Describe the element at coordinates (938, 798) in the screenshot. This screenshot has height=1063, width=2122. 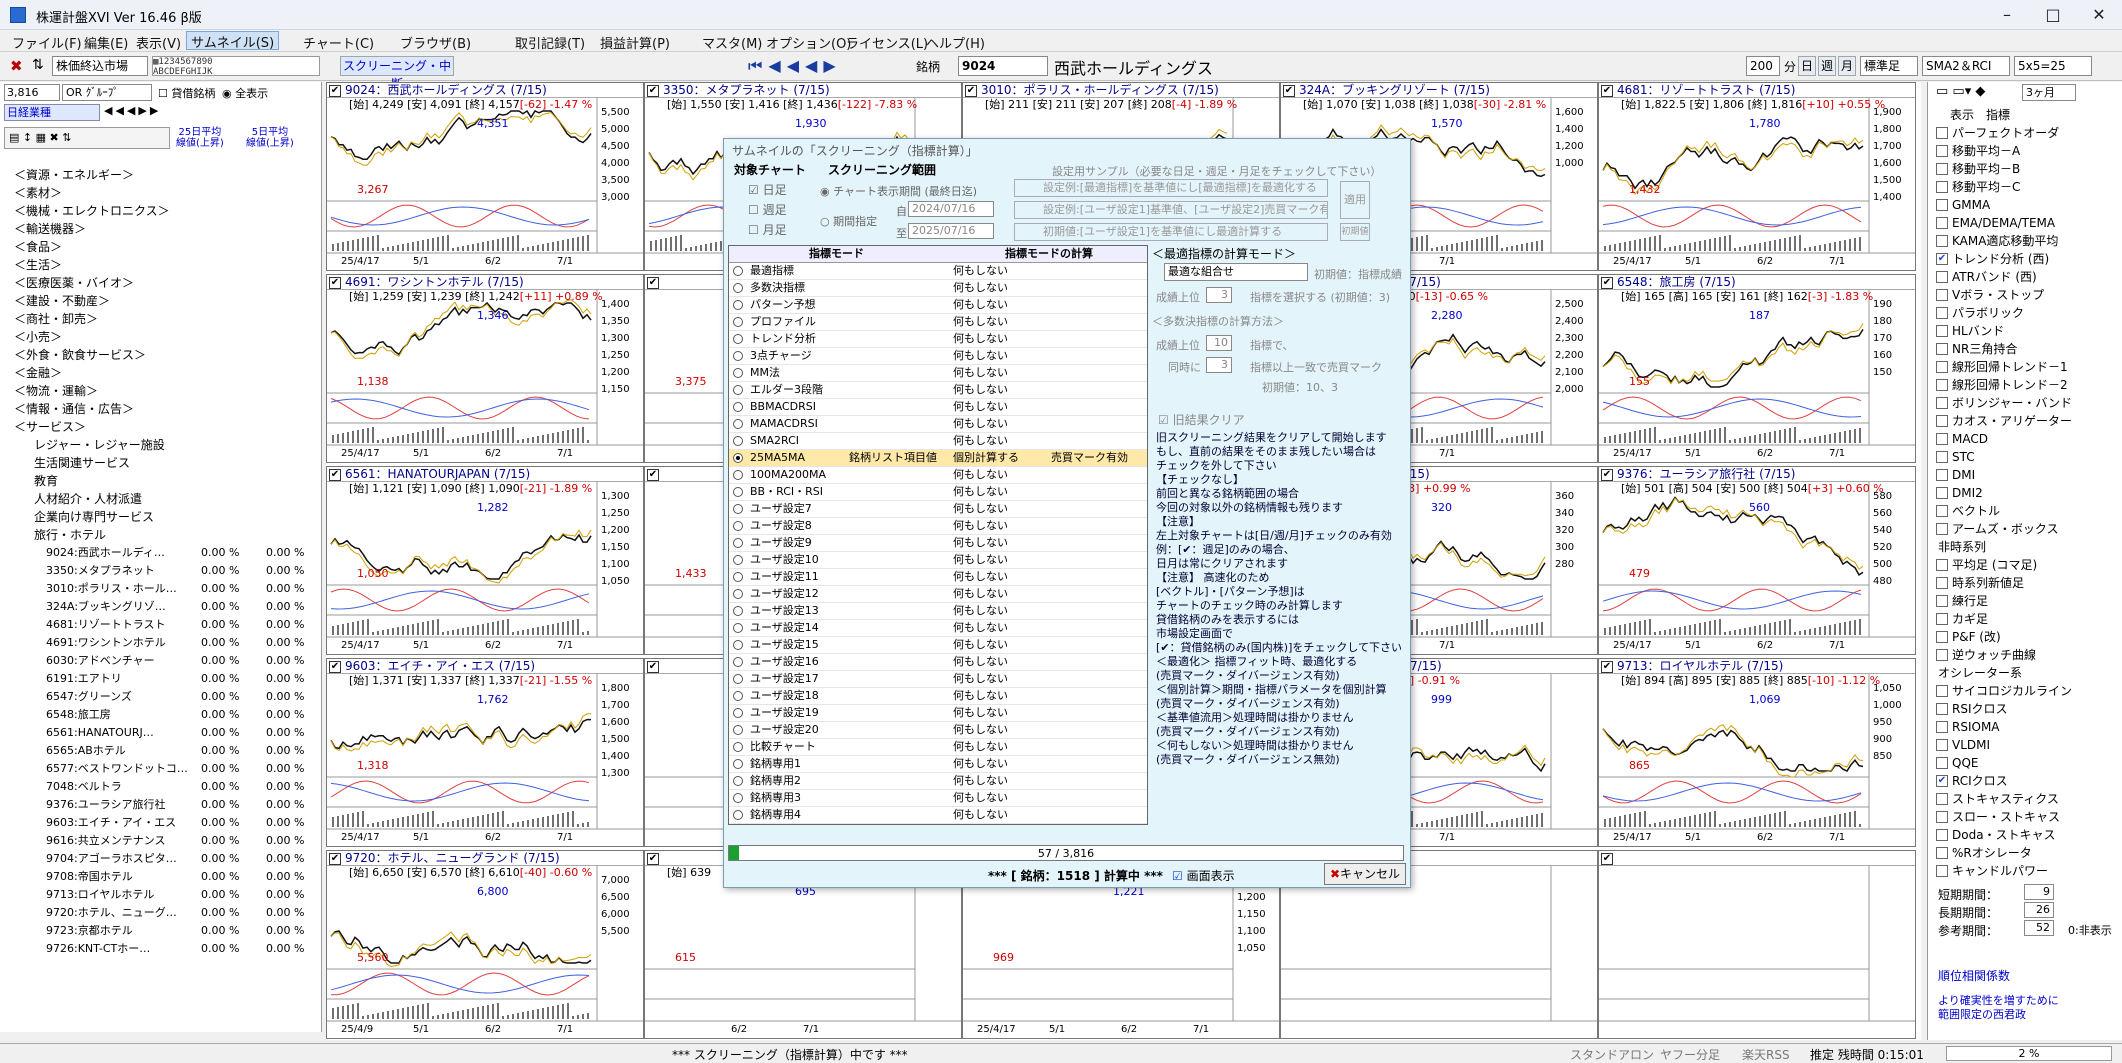
I see `mode-row: 銘柄専用3 何もしない` at that location.